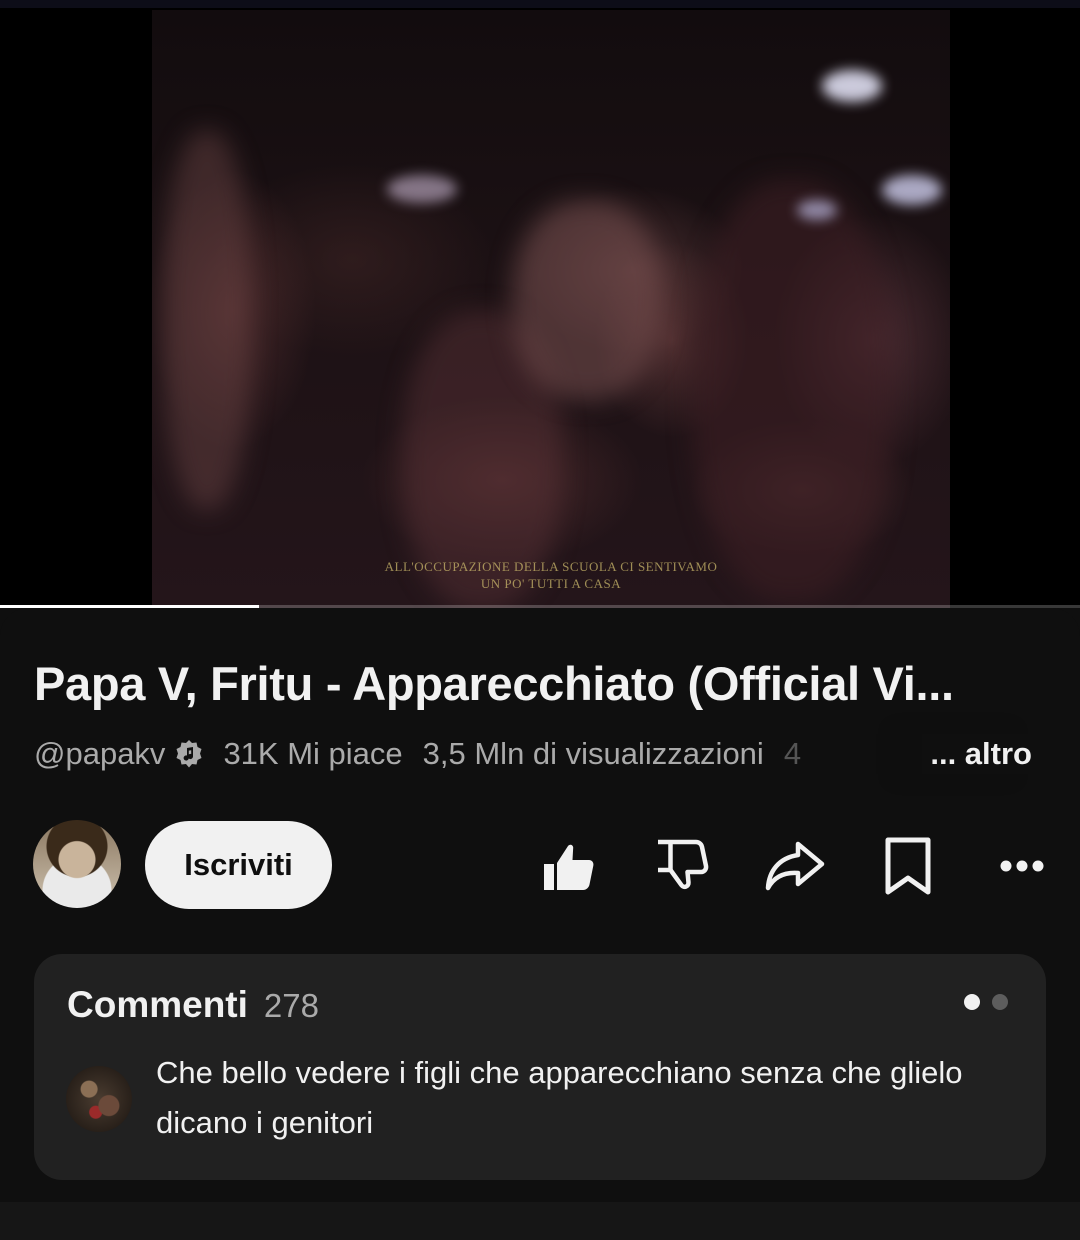  I want to click on upload-age: 4, so click(792, 753).